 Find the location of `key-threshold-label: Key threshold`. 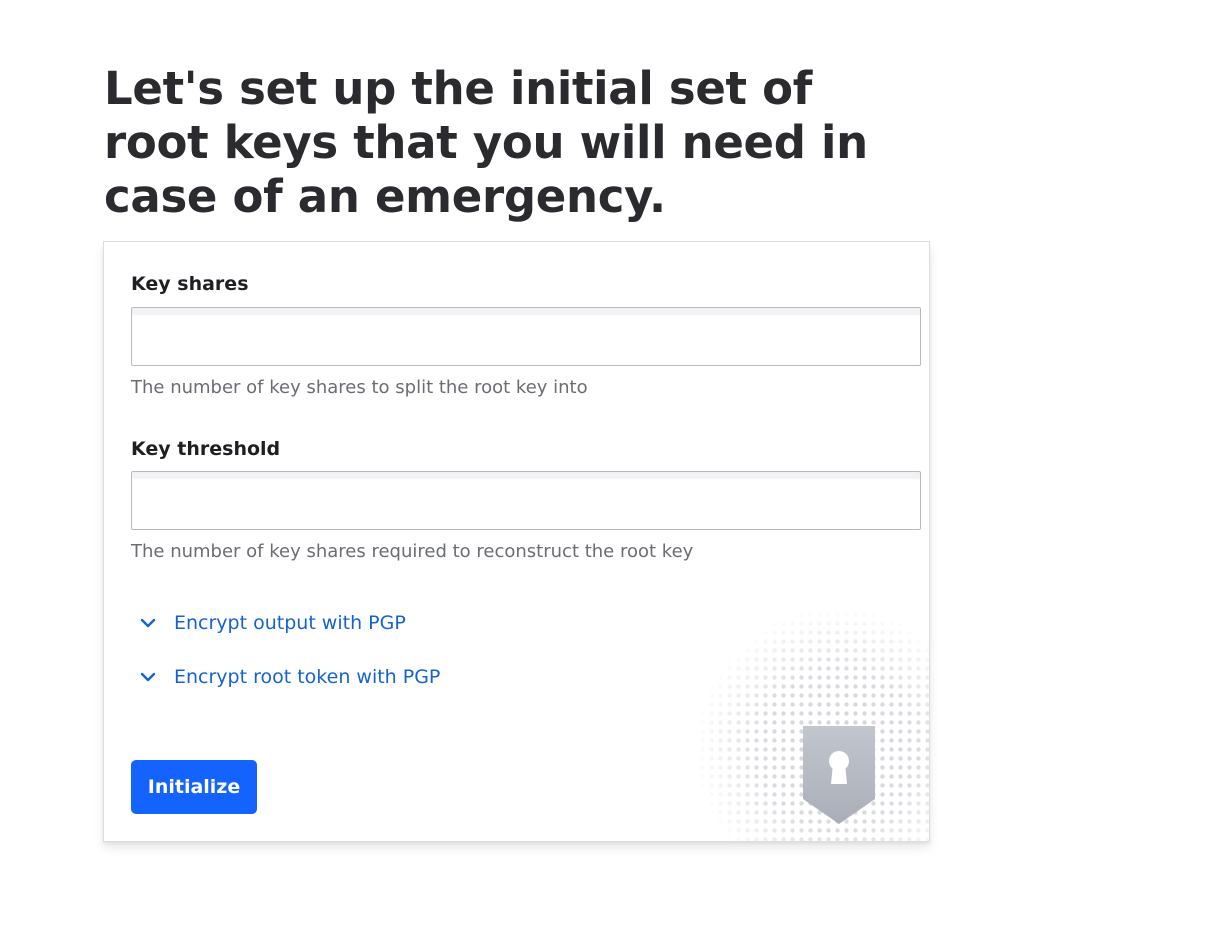

key-threshold-label: Key threshold is located at coordinates (206, 449).